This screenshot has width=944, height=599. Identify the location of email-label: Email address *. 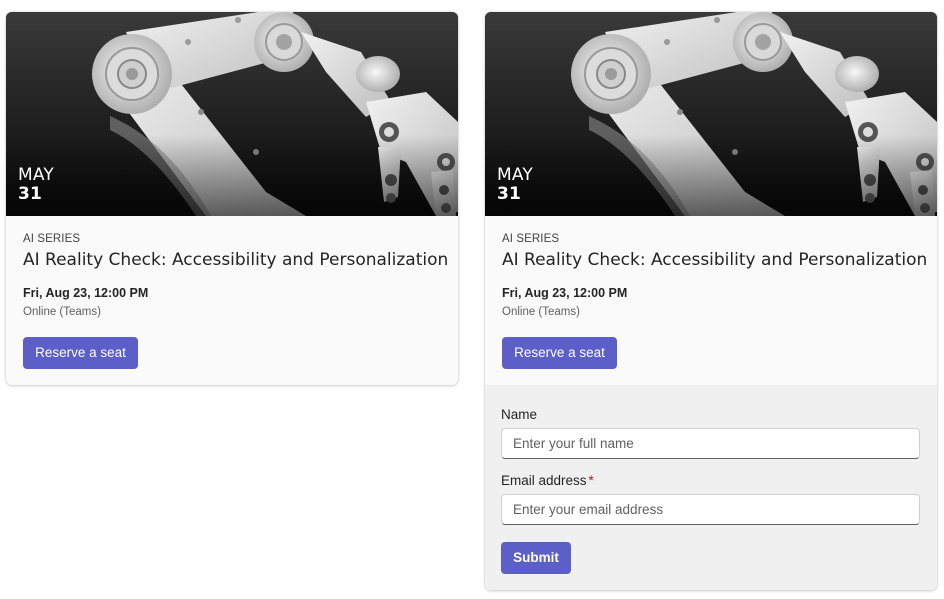
(547, 480).